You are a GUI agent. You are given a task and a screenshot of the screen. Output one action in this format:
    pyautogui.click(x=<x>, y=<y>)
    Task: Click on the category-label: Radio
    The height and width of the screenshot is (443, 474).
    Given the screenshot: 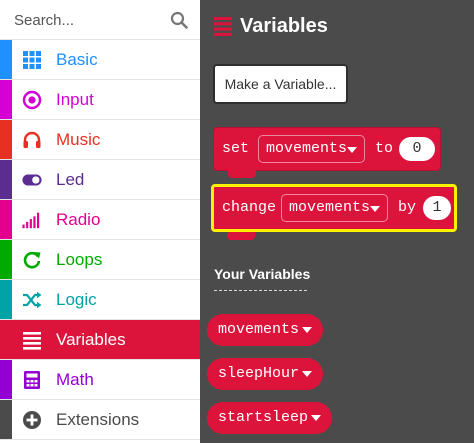 What is the action you would take?
    pyautogui.click(x=78, y=219)
    